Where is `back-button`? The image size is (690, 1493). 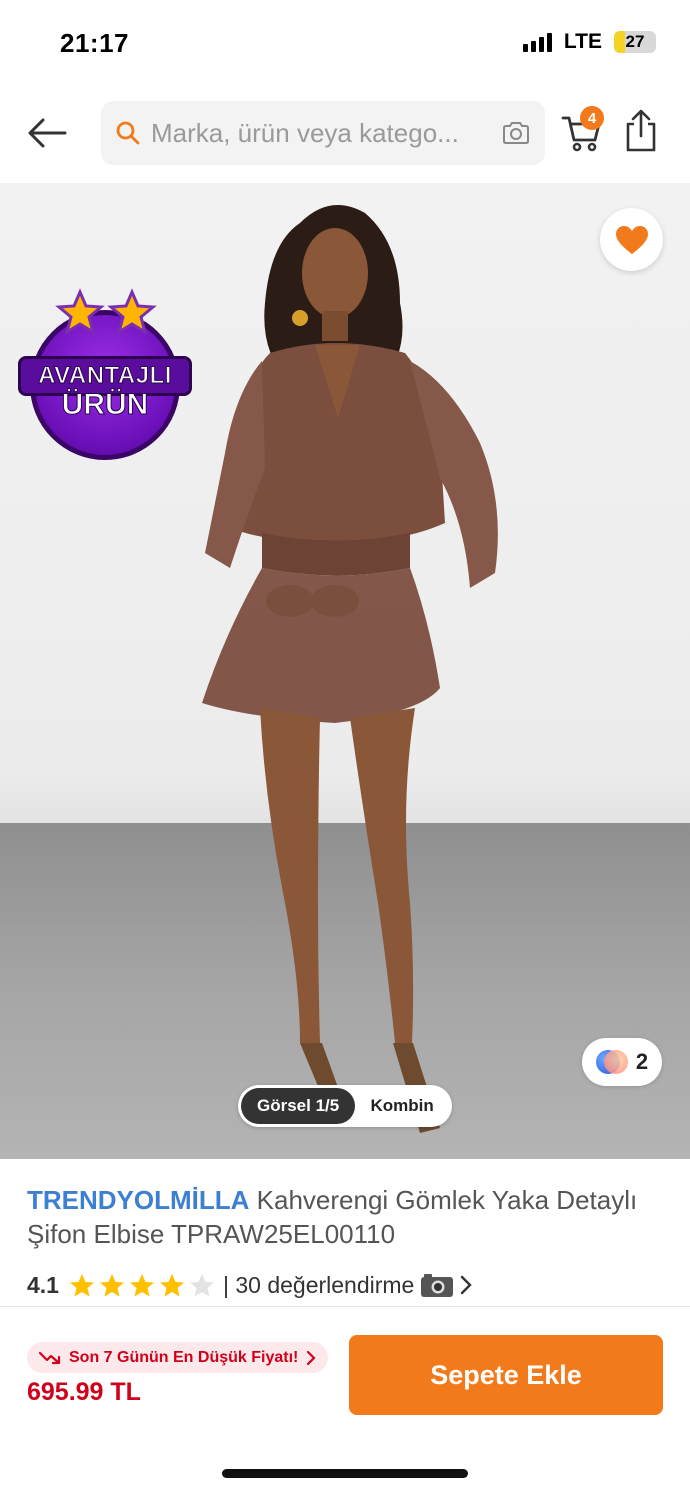 back-button is located at coordinates (47, 133).